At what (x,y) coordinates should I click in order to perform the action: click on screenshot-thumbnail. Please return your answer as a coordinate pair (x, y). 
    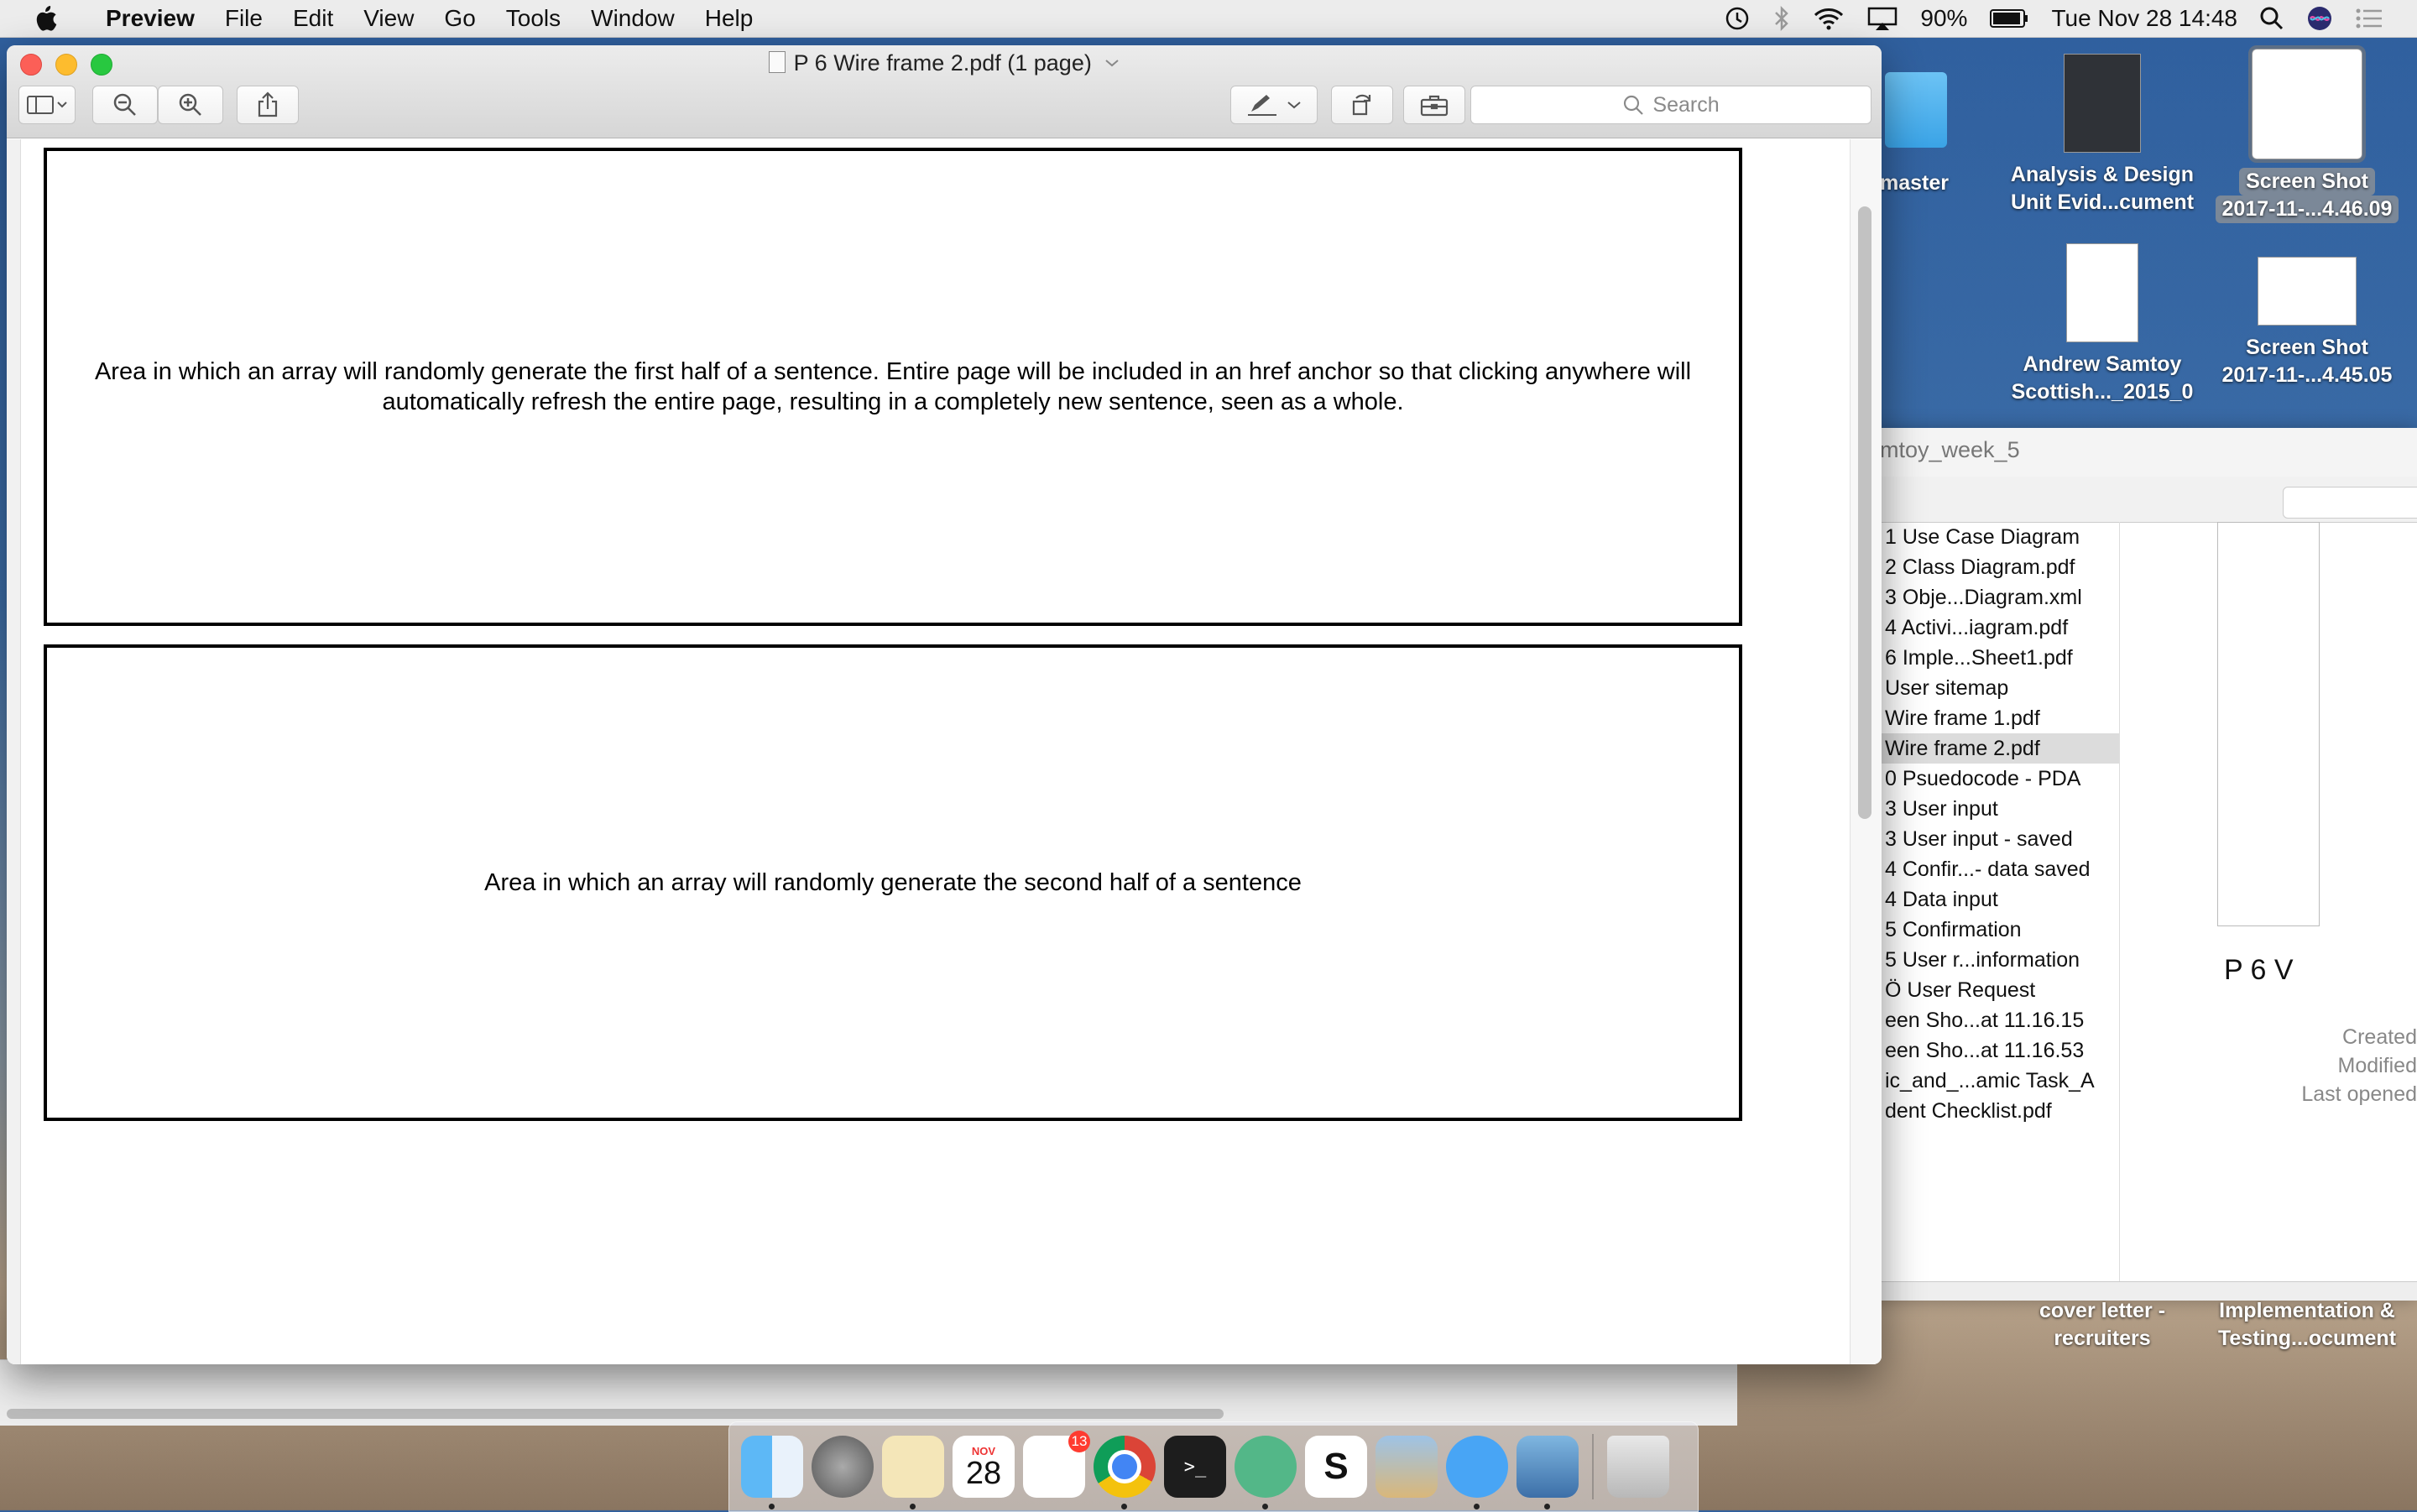
    Looking at the image, I should click on (2307, 104).